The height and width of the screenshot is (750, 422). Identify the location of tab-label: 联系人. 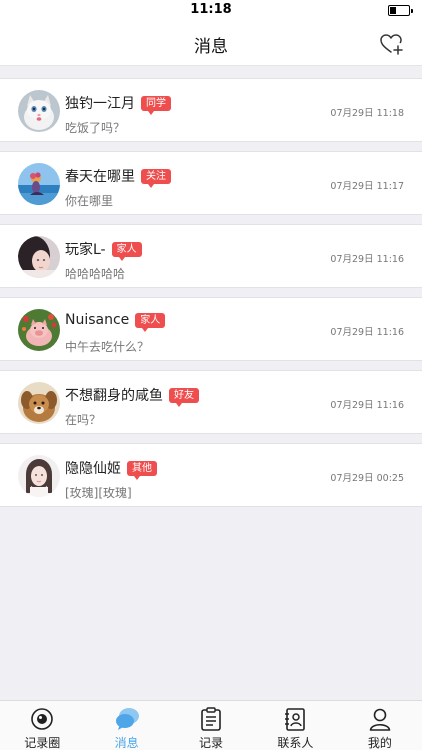
(295, 743).